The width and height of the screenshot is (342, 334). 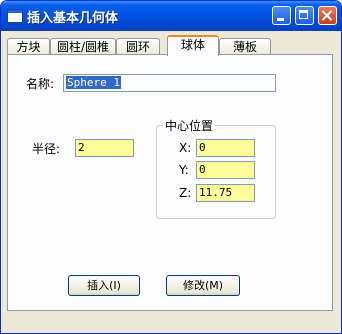 What do you see at coordinates (245, 46) in the screenshot?
I see `tab-thin-plate: 薄板` at bounding box center [245, 46].